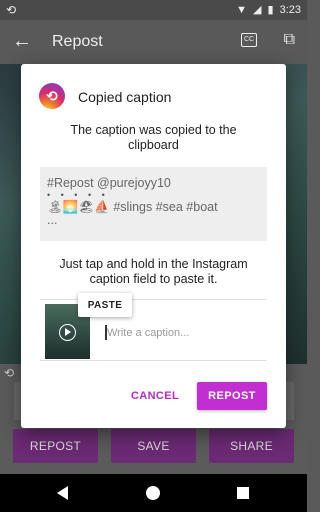 This screenshot has width=320, height=512. I want to click on caption-input, so click(182, 333).